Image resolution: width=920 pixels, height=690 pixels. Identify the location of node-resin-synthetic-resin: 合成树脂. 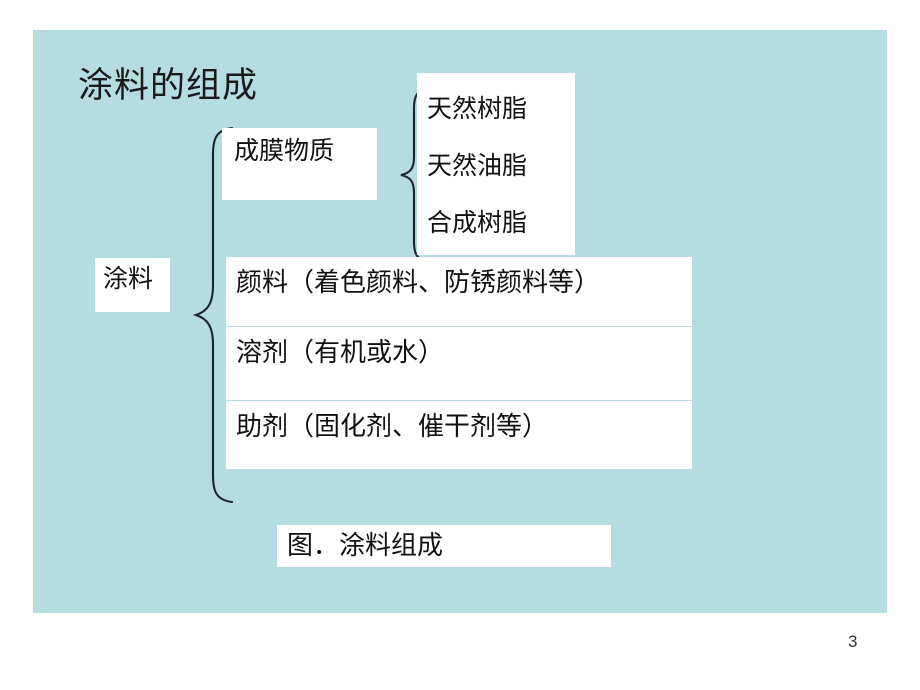
(477, 223).